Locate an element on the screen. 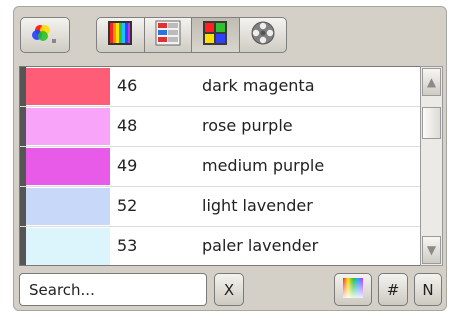 The image size is (454, 318). list-item: 53 paler lavender is located at coordinates (220, 246).